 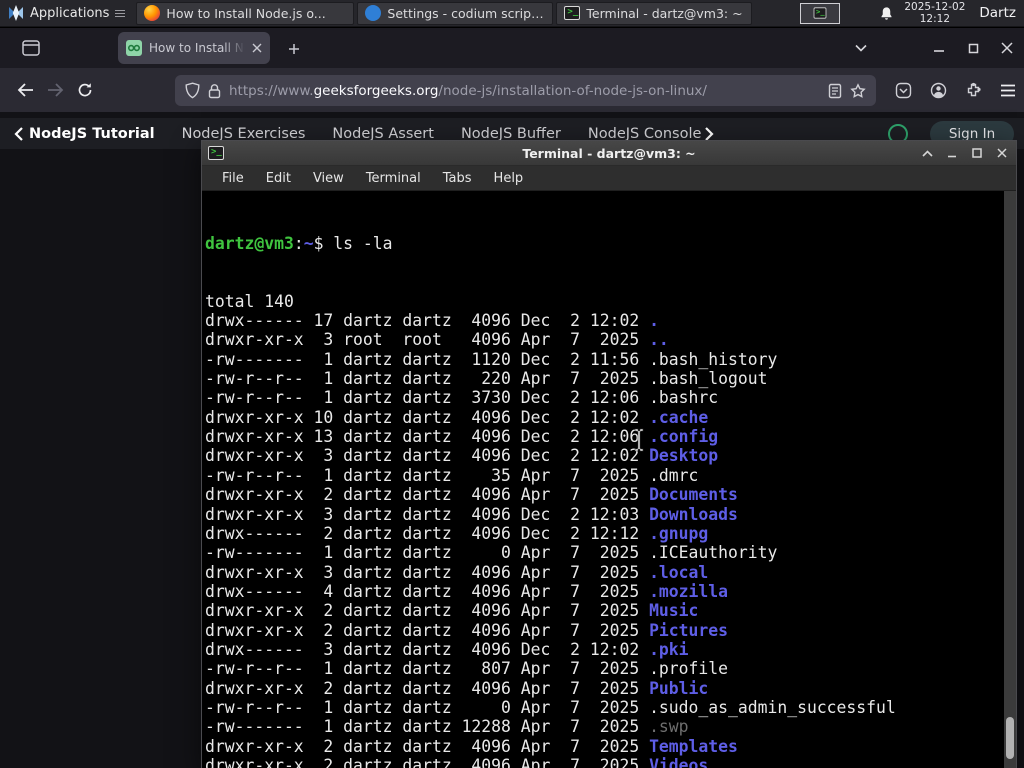 What do you see at coordinates (858, 90) in the screenshot?
I see `bookmark-star-icon` at bounding box center [858, 90].